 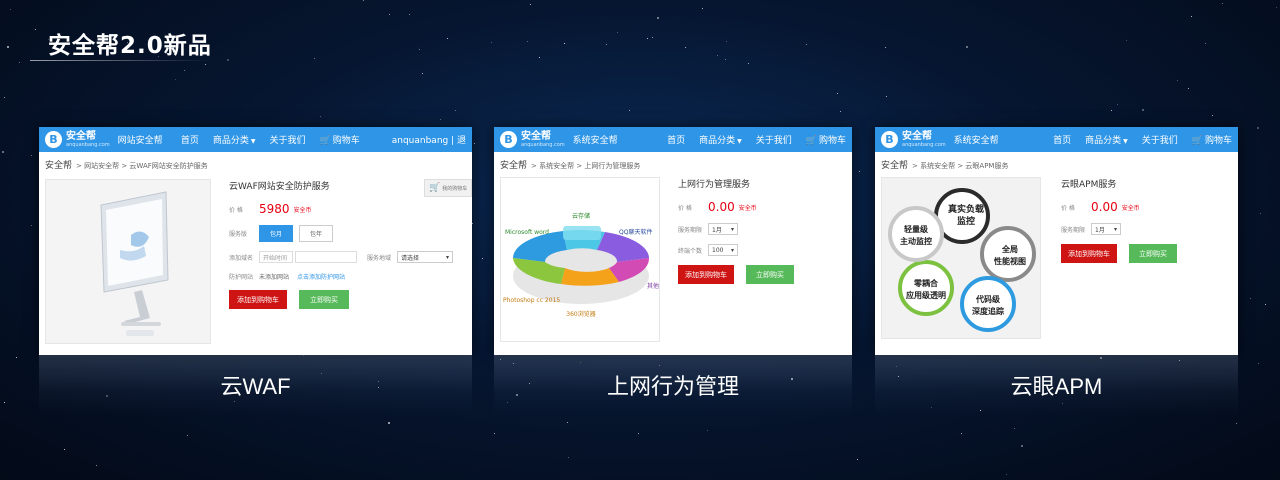 I want to click on floating-cart: 🛒 我的购物车, so click(x=448, y=188).